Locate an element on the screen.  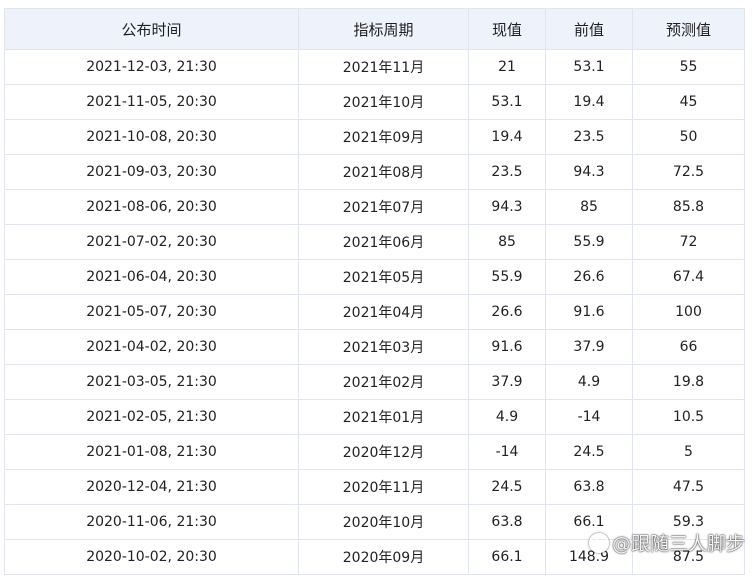
table-row: 2021-03-05, 21:30 2021年02月 37.9 4.9 19.8 is located at coordinates (374, 382).